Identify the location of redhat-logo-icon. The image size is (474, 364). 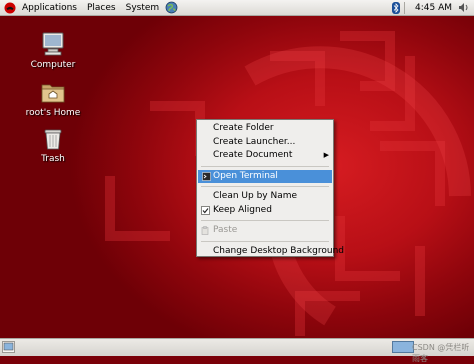
(10, 7).